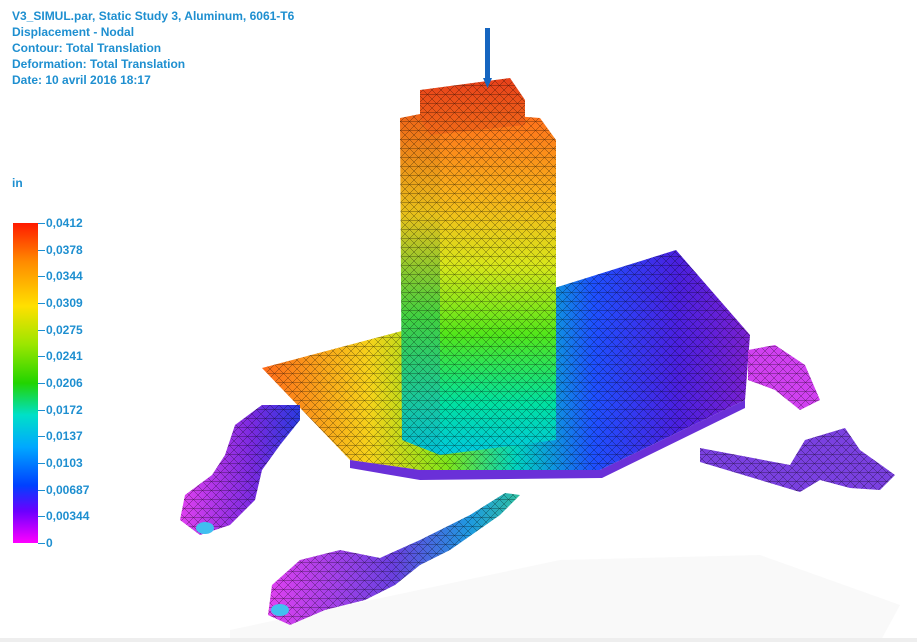 Image resolution: width=917 pixels, height=642 pixels. What do you see at coordinates (64, 409) in the screenshot?
I see `legend-tick-label: 0,0172` at bounding box center [64, 409].